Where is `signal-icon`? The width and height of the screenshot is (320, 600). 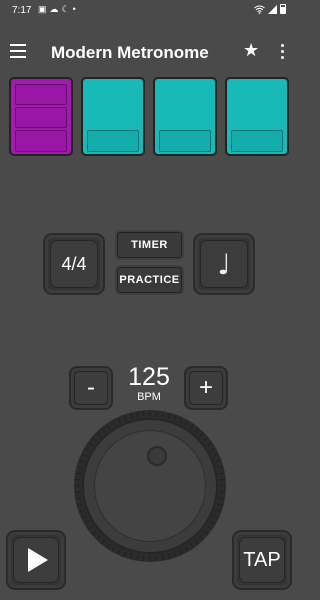
signal-icon is located at coordinates (272, 9).